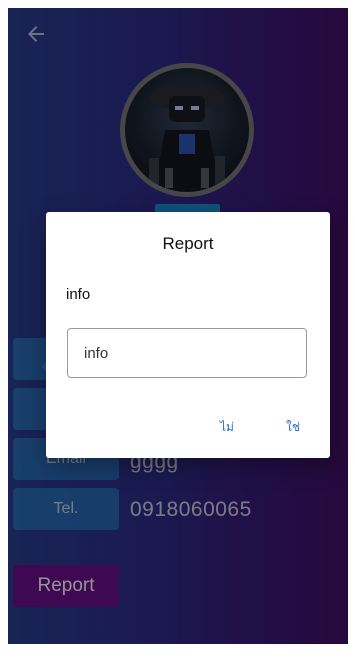  I want to click on dialog-message: info, so click(78, 294).